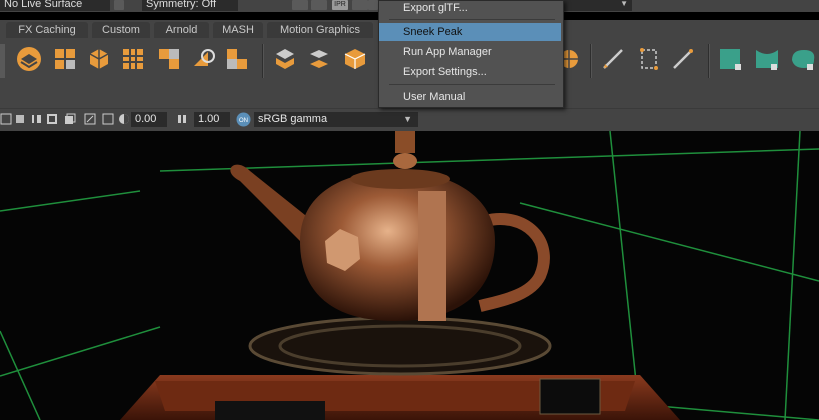 Image resolution: width=819 pixels, height=420 pixels. What do you see at coordinates (319, 5) in the screenshot?
I see `render-frame-icon` at bounding box center [319, 5].